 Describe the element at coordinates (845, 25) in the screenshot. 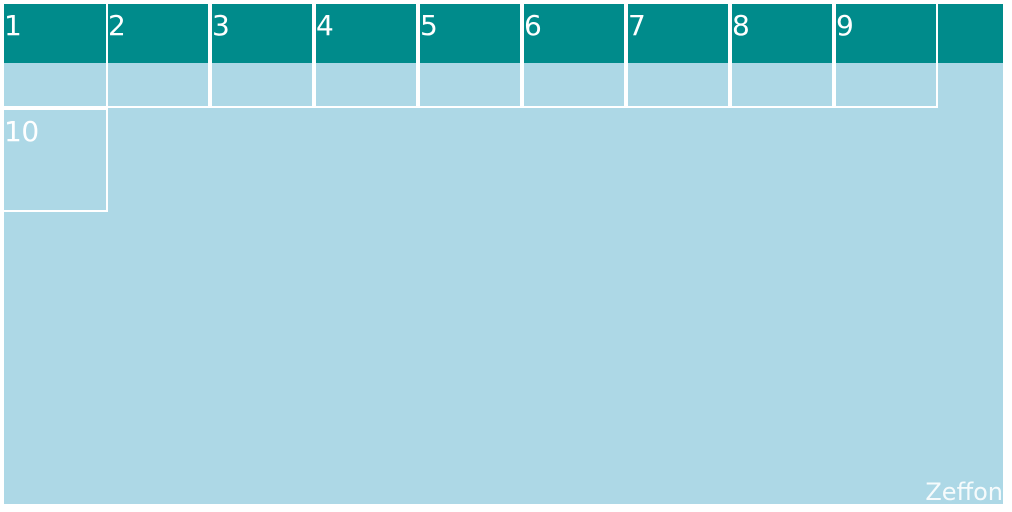

I see `tile-label: 9` at that location.